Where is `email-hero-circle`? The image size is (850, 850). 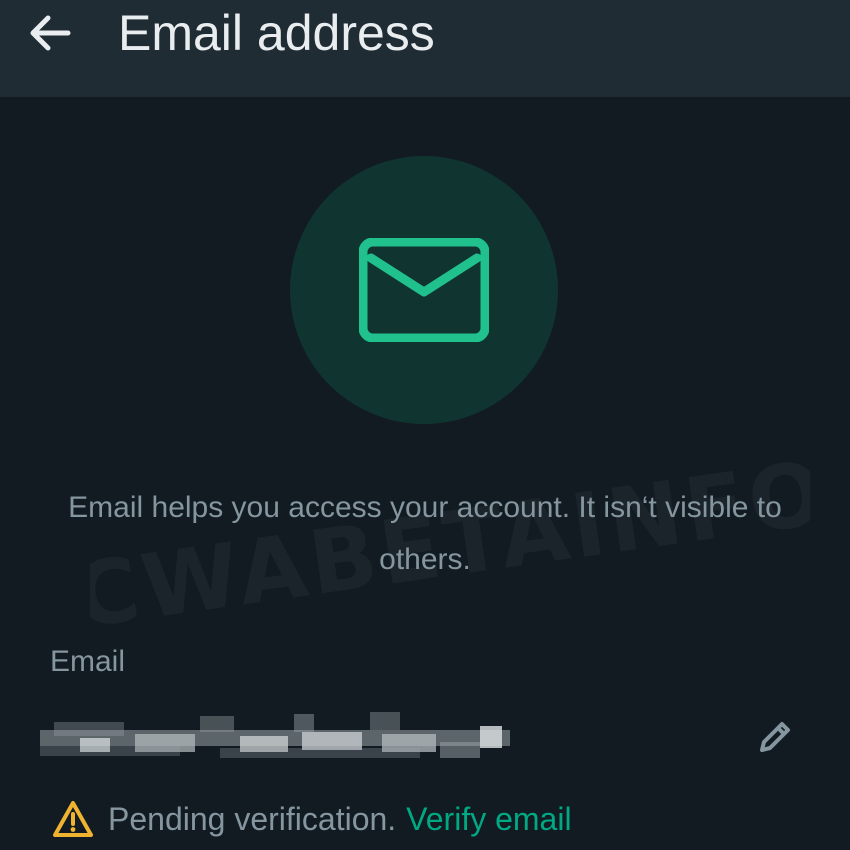 email-hero-circle is located at coordinates (424, 290).